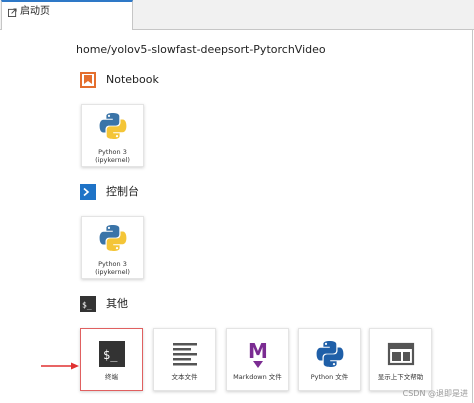 Image resolution: width=474 pixels, height=403 pixels. Describe the element at coordinates (12, 12) in the screenshot. I see `launcher-icon` at that location.